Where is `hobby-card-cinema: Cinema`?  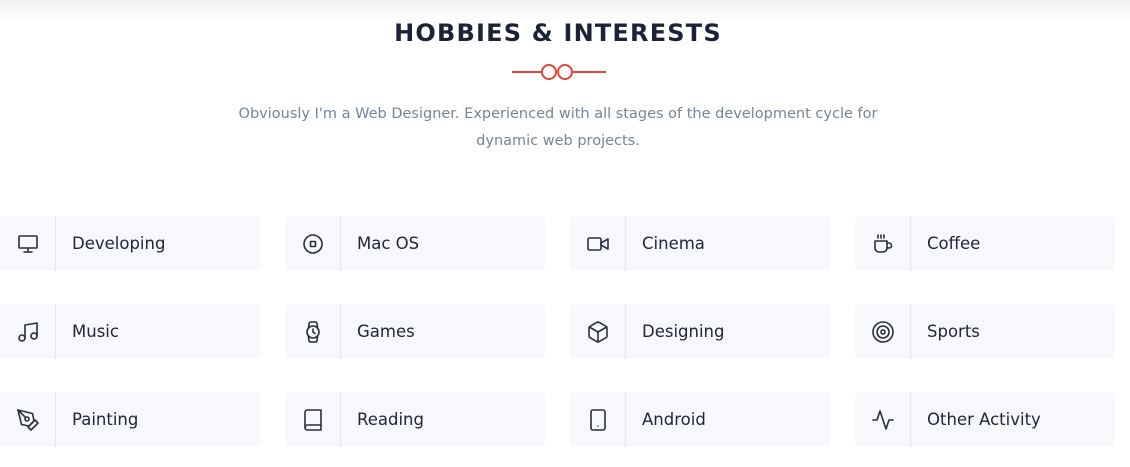 hobby-card-cinema: Cinema is located at coordinates (700, 243).